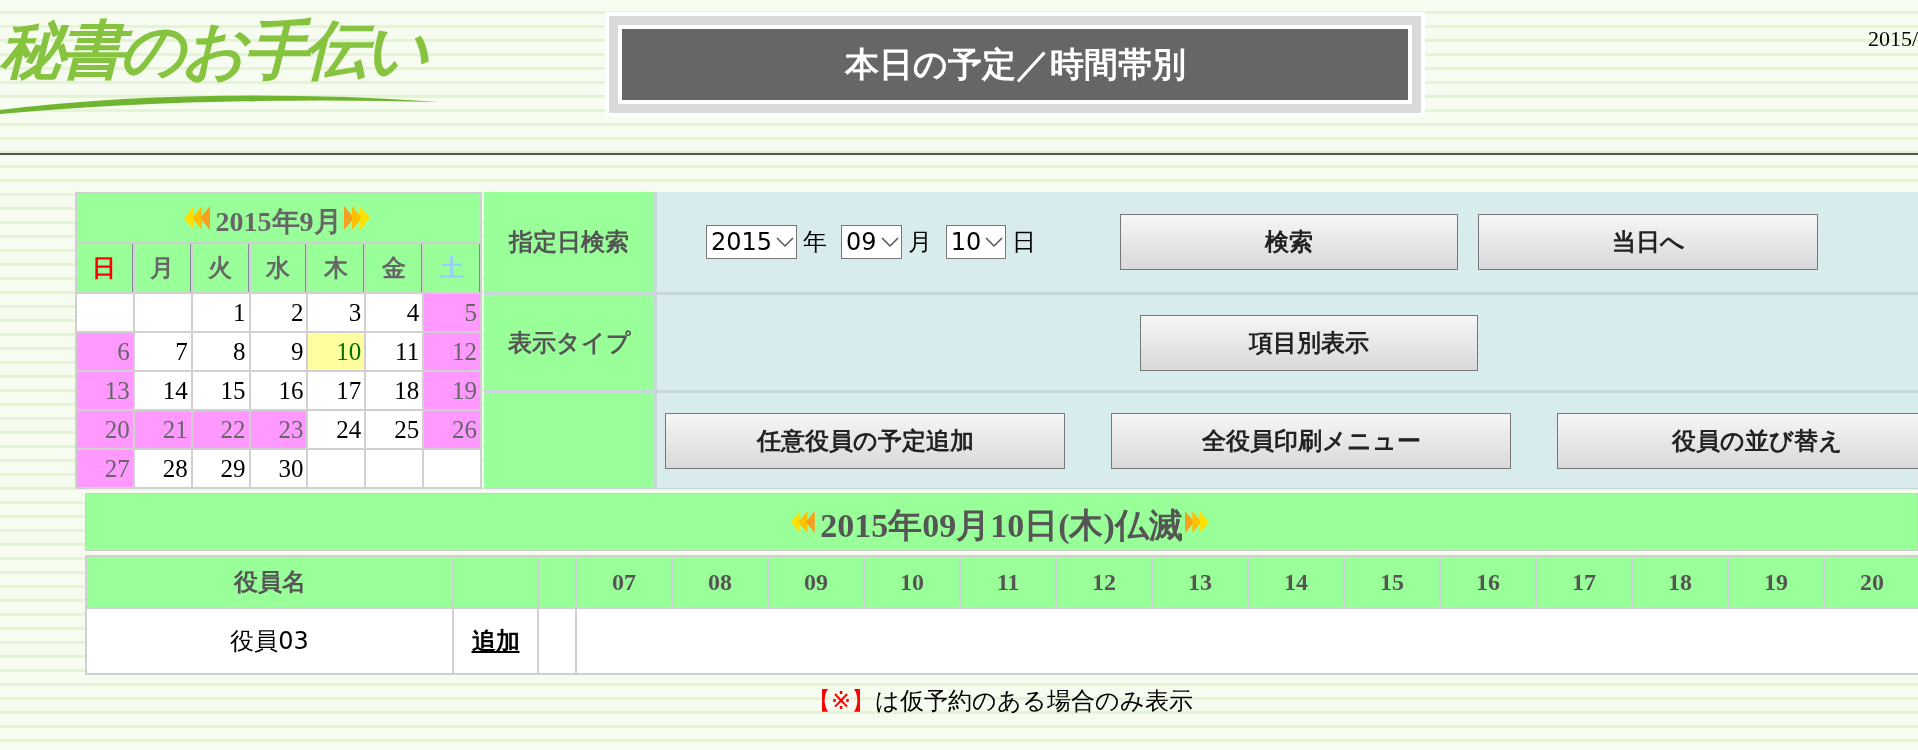  Describe the element at coordinates (269, 641) in the screenshot. I see `table-cell: 役員03` at that location.